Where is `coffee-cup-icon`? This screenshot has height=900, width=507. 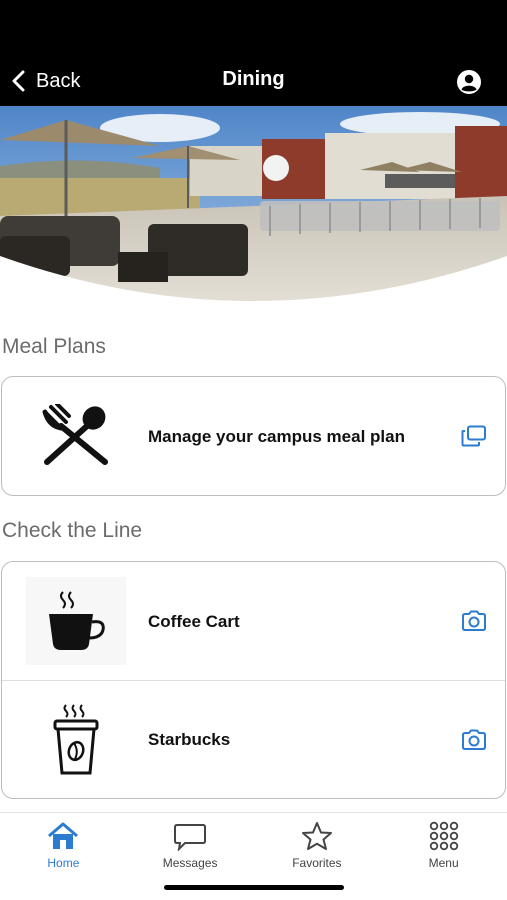 coffee-cup-icon is located at coordinates (76, 621).